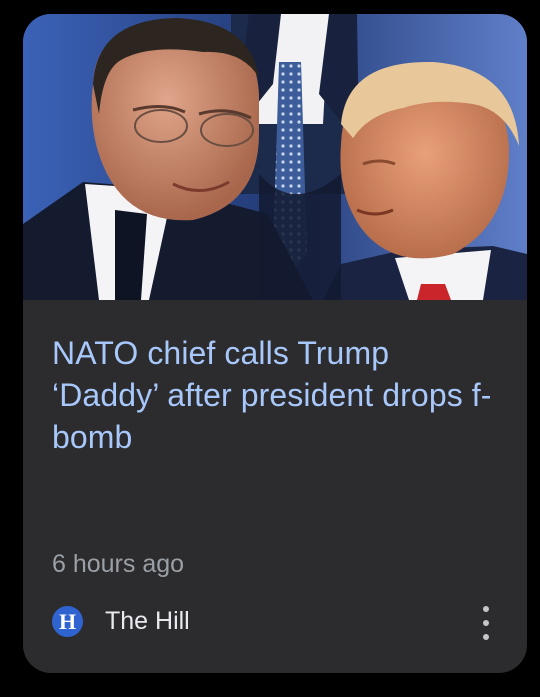 The width and height of the screenshot is (540, 697). I want to click on source-name: The Hill, so click(147, 621).